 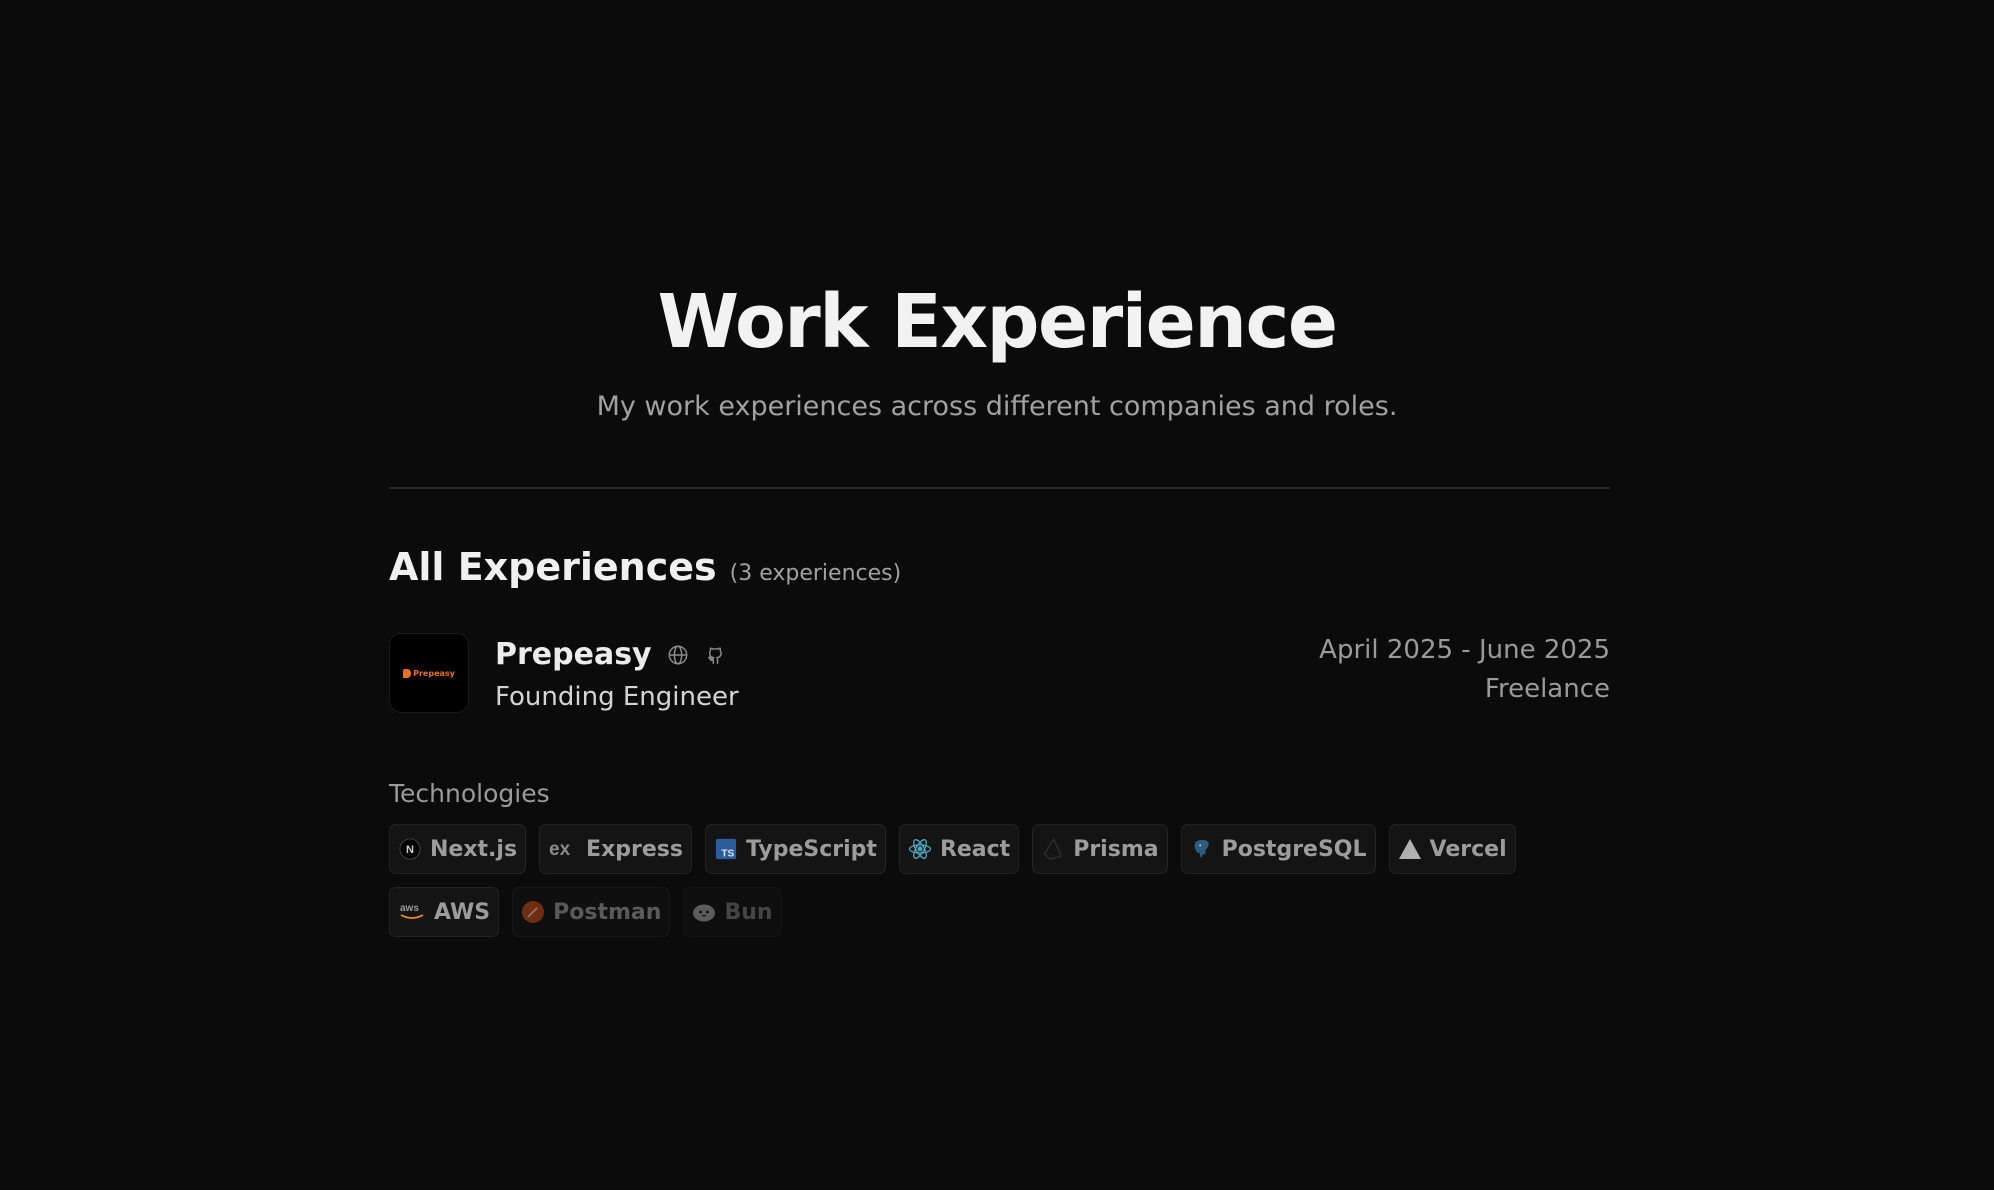 I want to click on tech-chip-express: ex Express, so click(x=615, y=849).